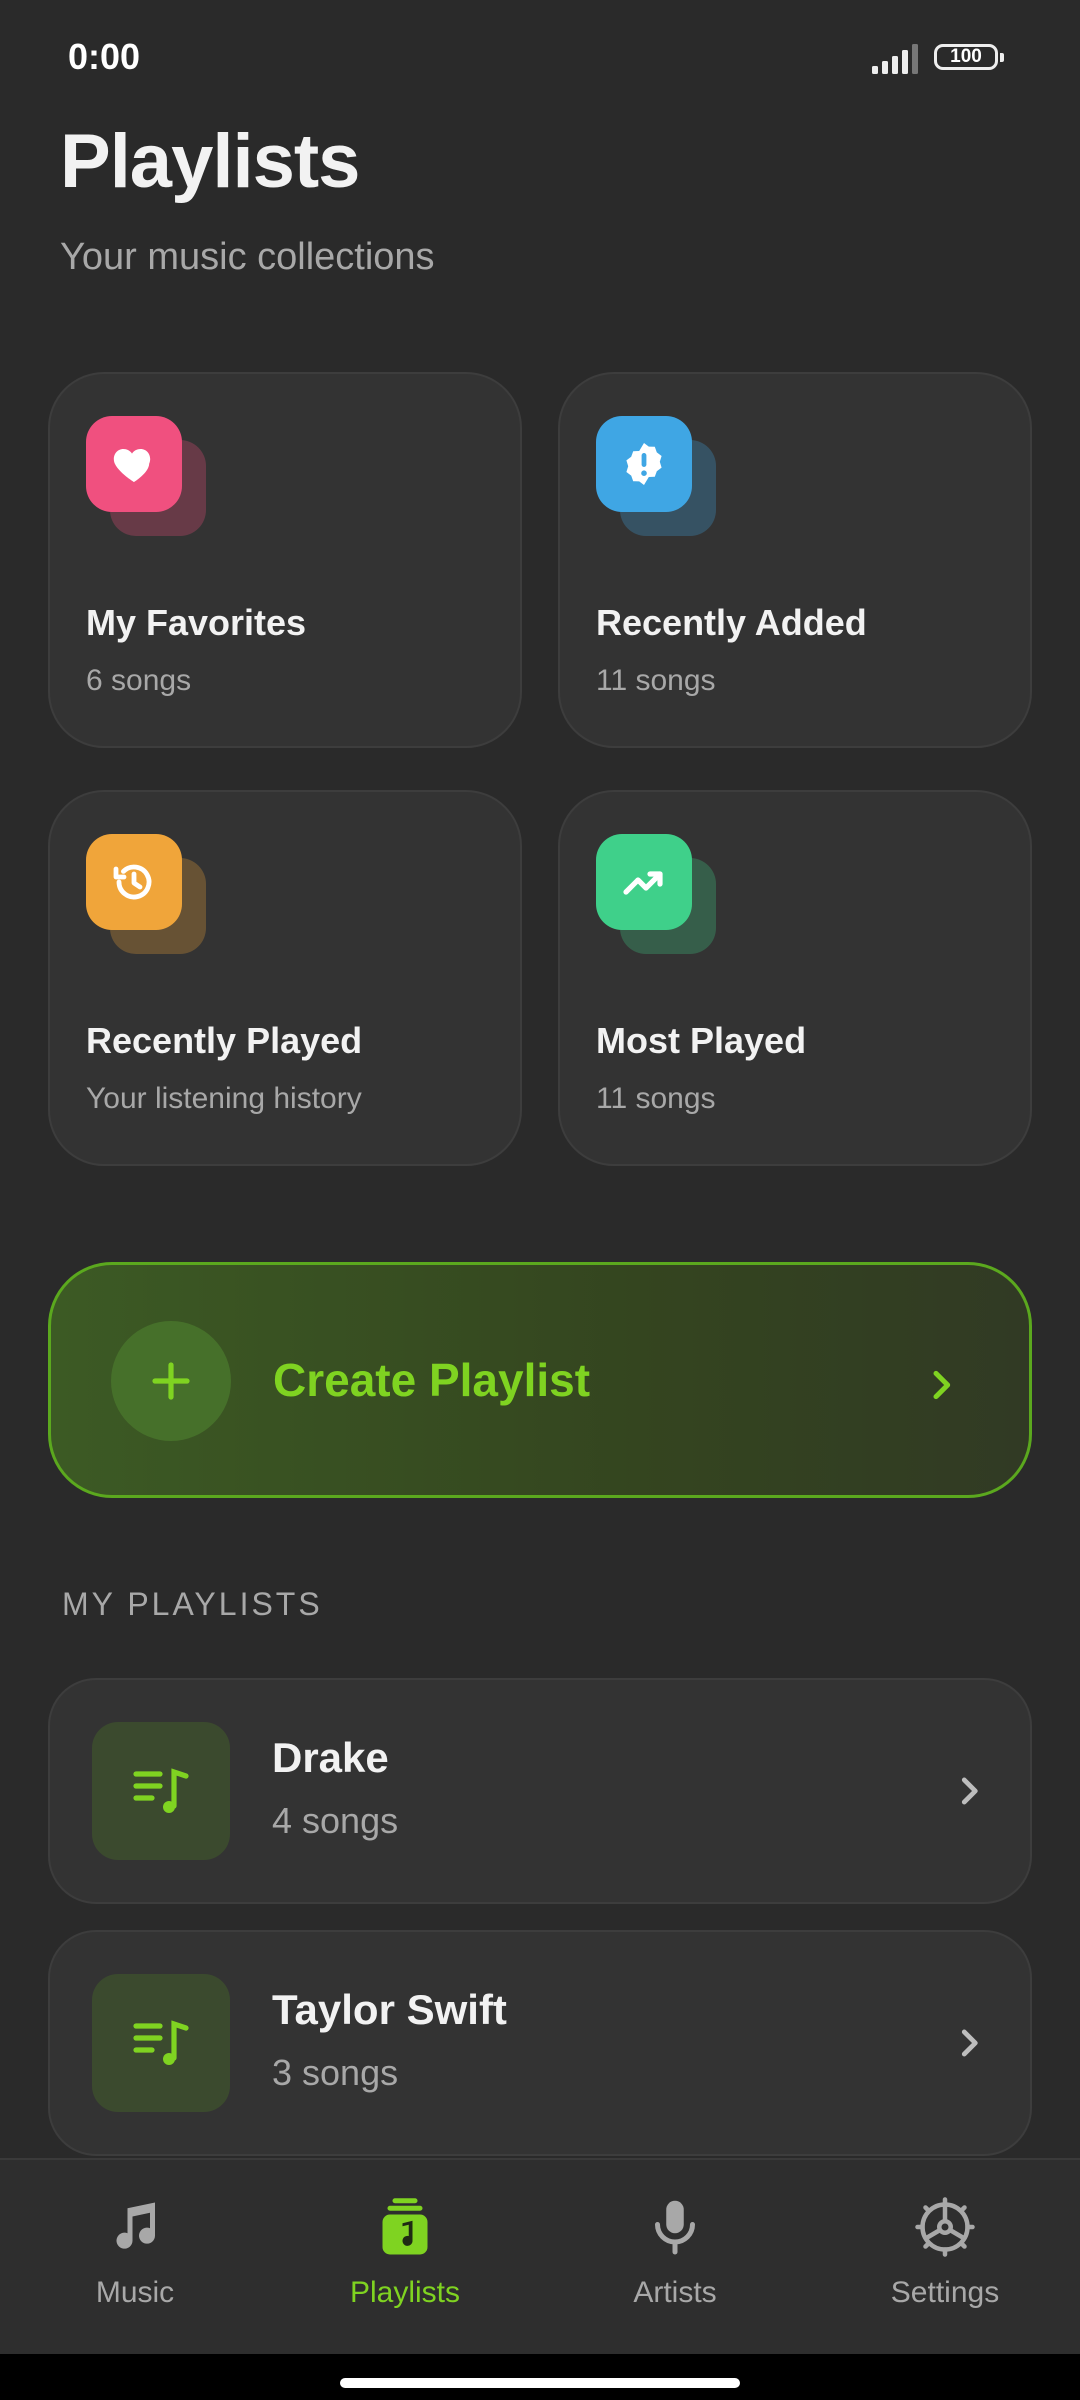 Image resolution: width=1080 pixels, height=2400 pixels. Describe the element at coordinates (335, 2072) in the screenshot. I see `playlist-subtitle: 3 songs` at that location.